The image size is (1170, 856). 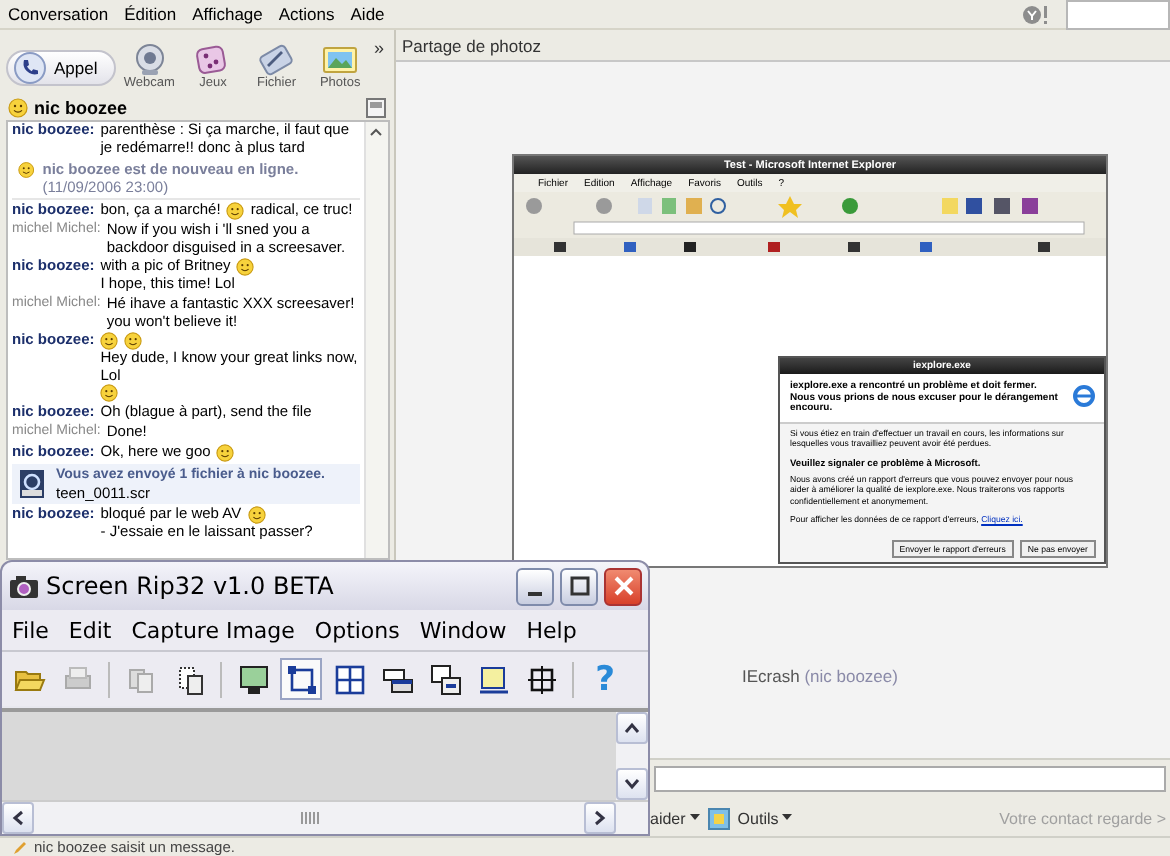 I want to click on horizontal-scrollbar, so click(x=325, y=817).